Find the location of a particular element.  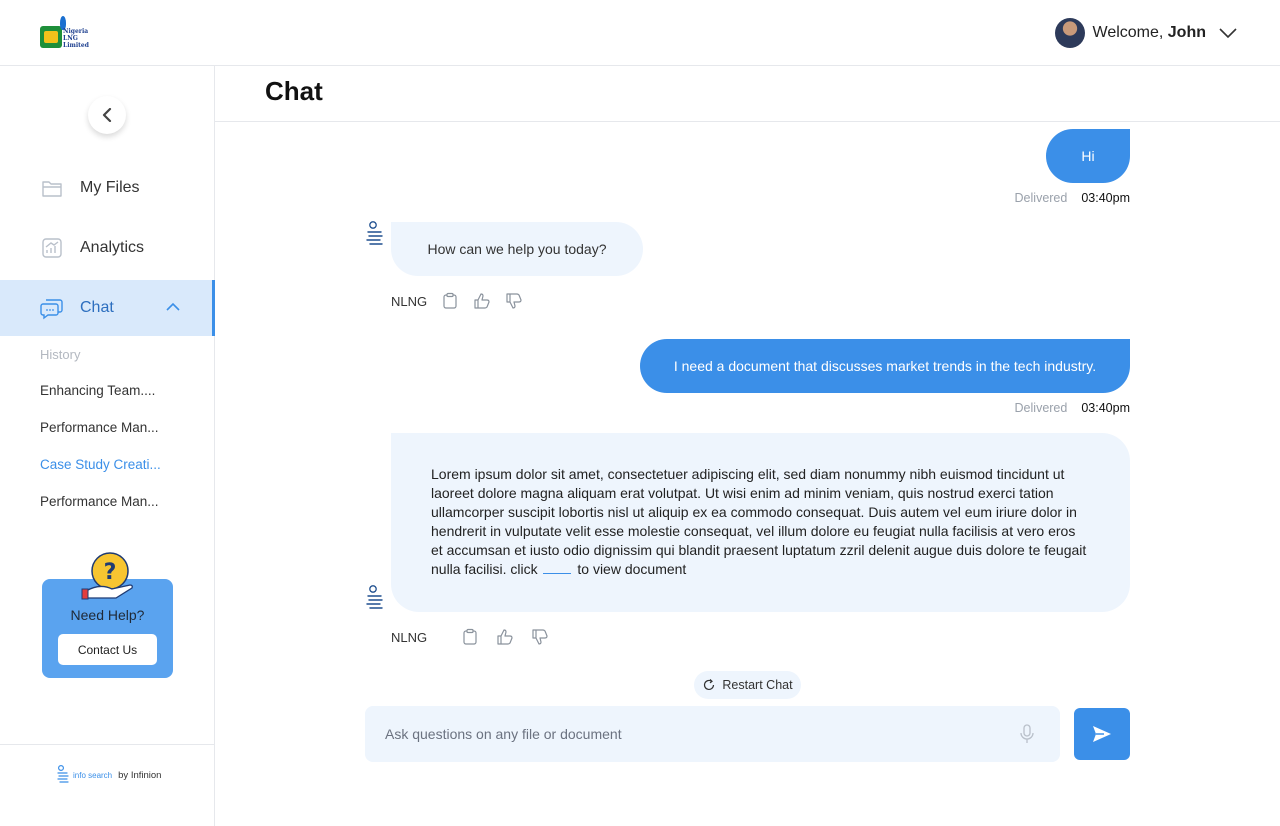

sidebar-footer: info search by Infinion is located at coordinates (107, 785).